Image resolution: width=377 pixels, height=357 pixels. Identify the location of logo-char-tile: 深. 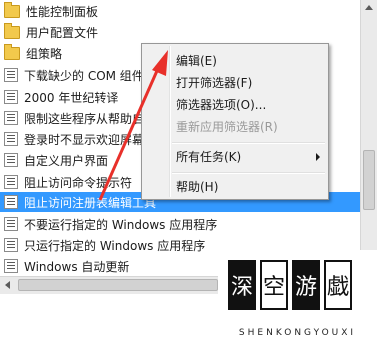
(242, 285).